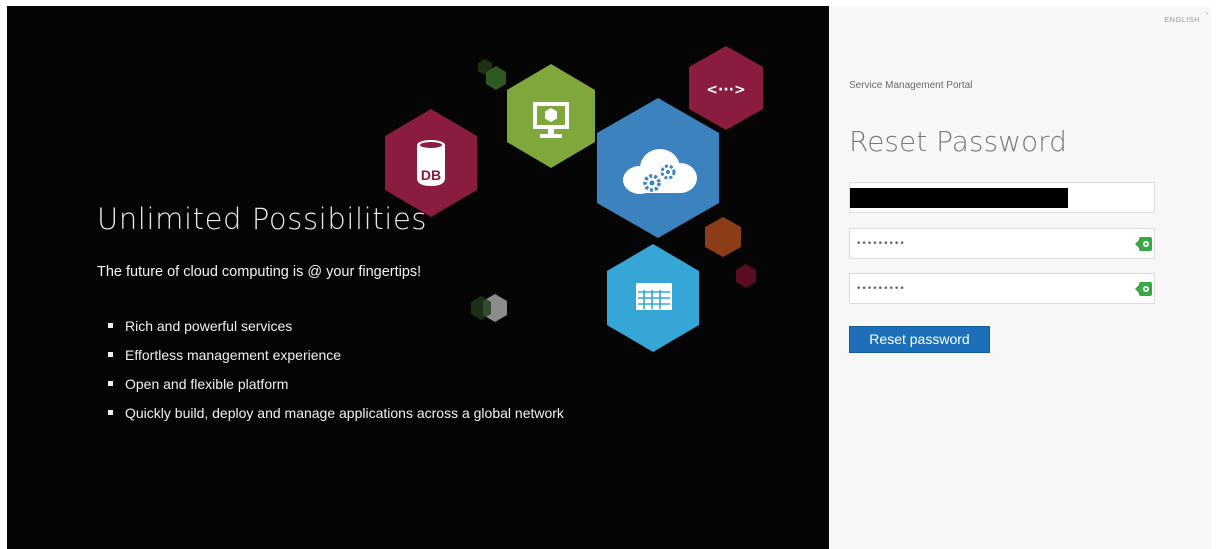 This screenshot has width=1218, height=549. Describe the element at coordinates (334, 388) in the screenshot. I see `feature-item: Open and flexible platform` at that location.